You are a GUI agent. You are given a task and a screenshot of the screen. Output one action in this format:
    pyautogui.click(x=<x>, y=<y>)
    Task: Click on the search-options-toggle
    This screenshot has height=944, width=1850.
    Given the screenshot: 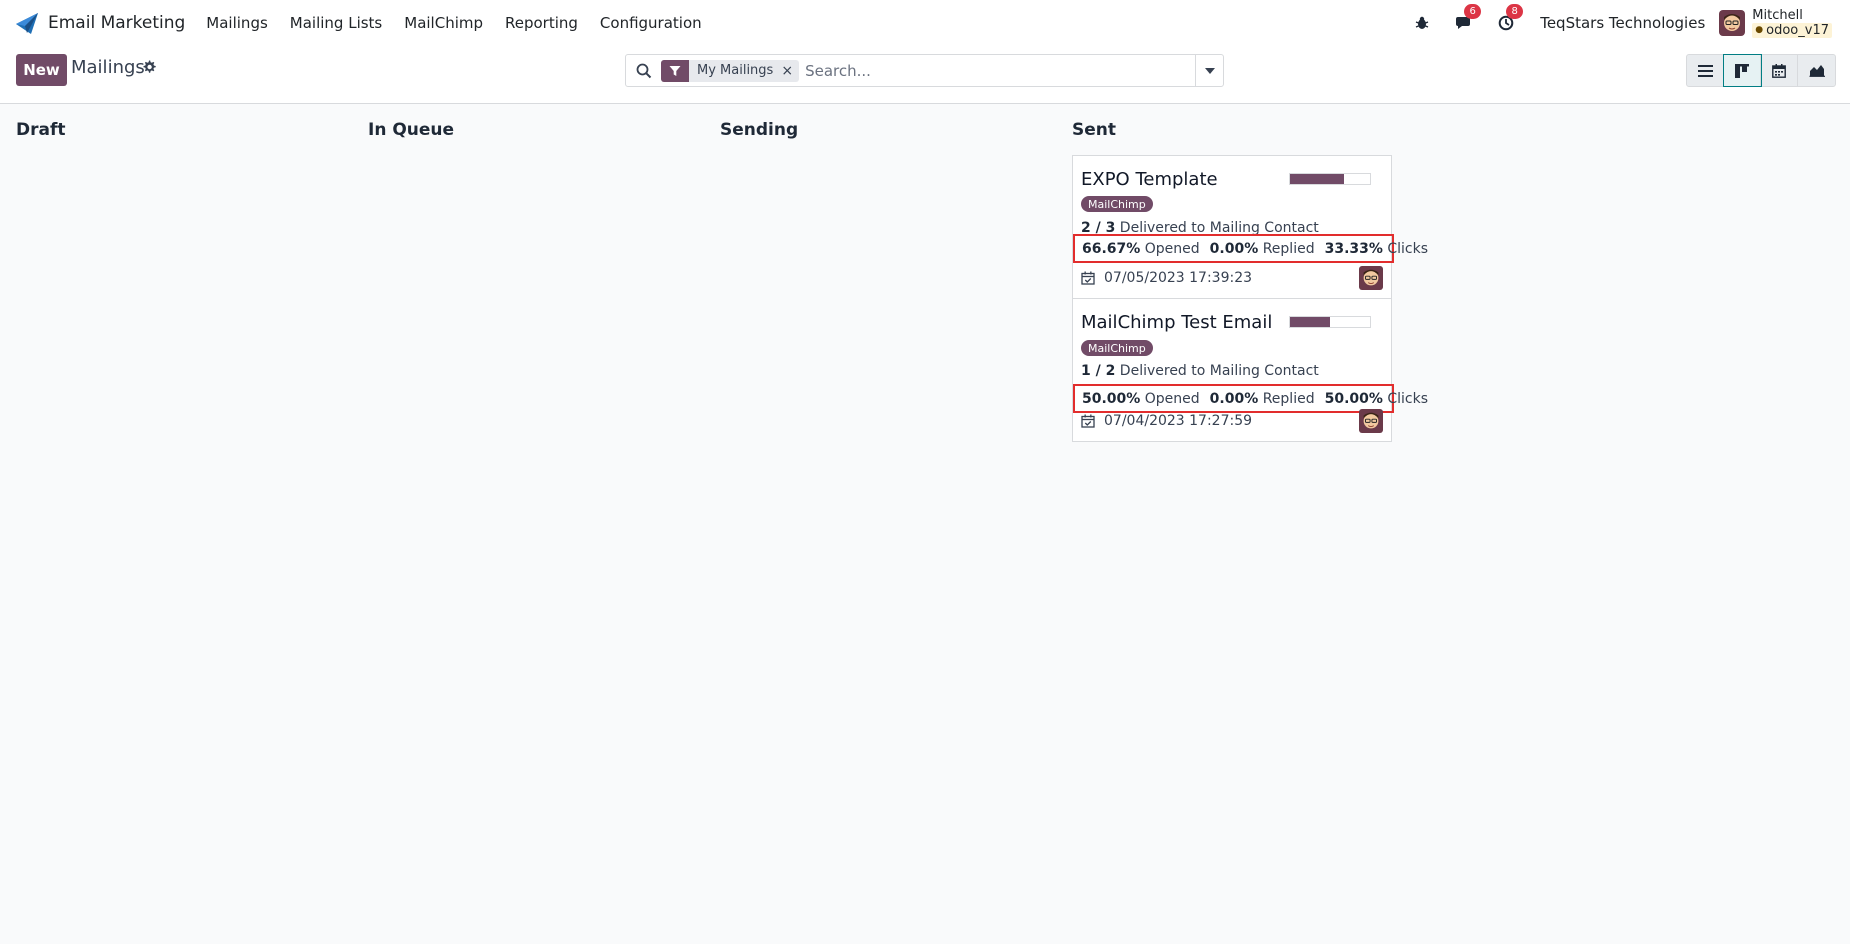 What is the action you would take?
    pyautogui.click(x=1209, y=70)
    